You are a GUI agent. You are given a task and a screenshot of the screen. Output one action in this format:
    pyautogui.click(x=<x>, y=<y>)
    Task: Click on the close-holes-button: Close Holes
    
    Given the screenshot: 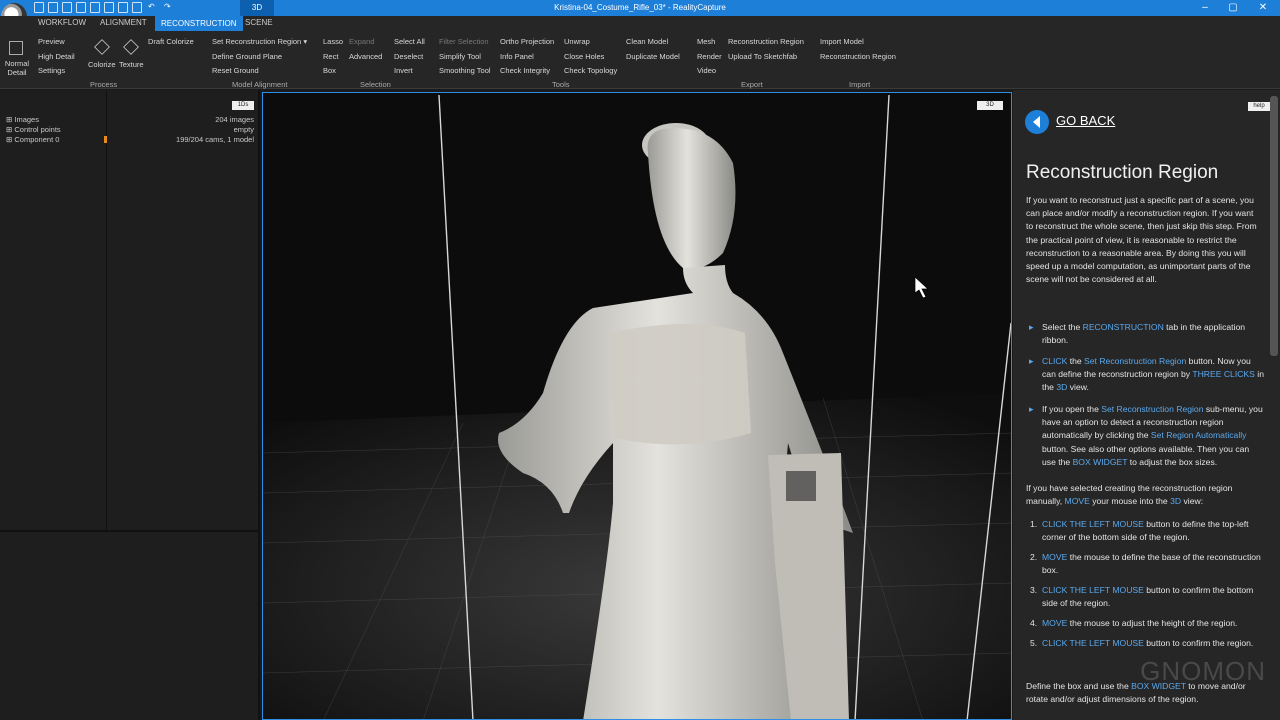 What is the action you would take?
    pyautogui.click(x=584, y=56)
    